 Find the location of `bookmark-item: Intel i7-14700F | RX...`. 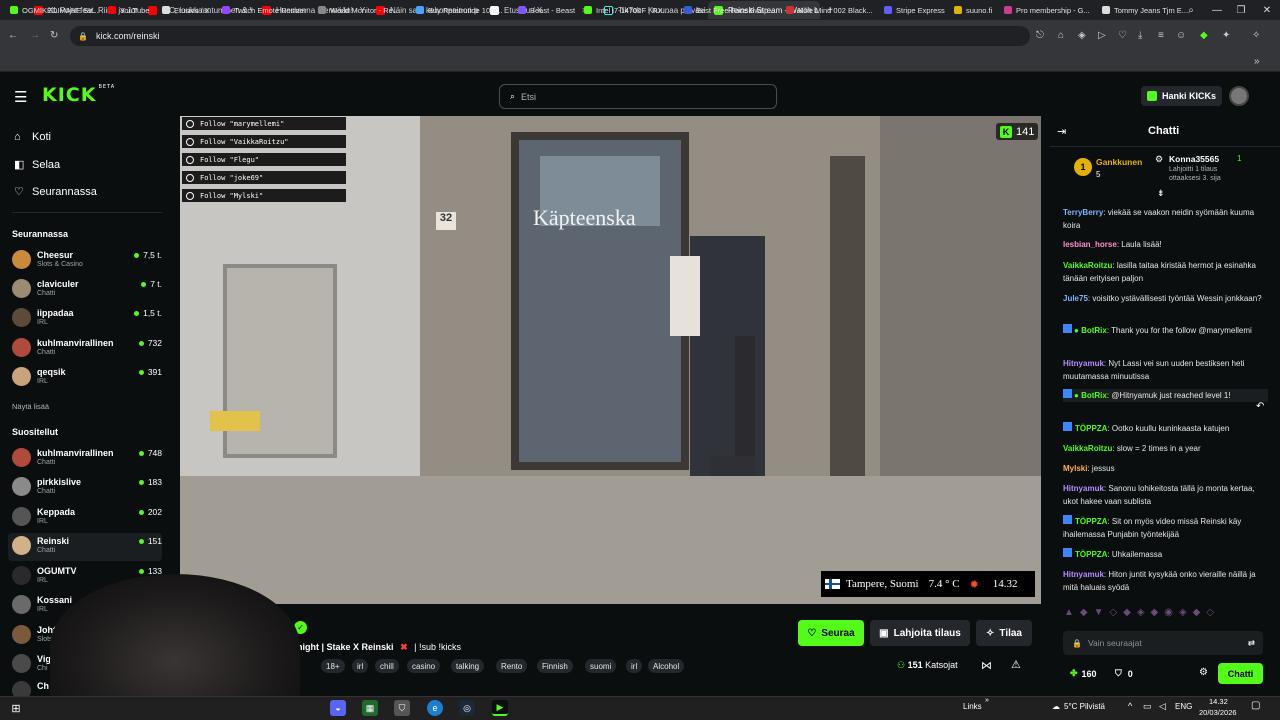

bookmark-item: Intel i7-14700F | RX... is located at coordinates (629, 10).